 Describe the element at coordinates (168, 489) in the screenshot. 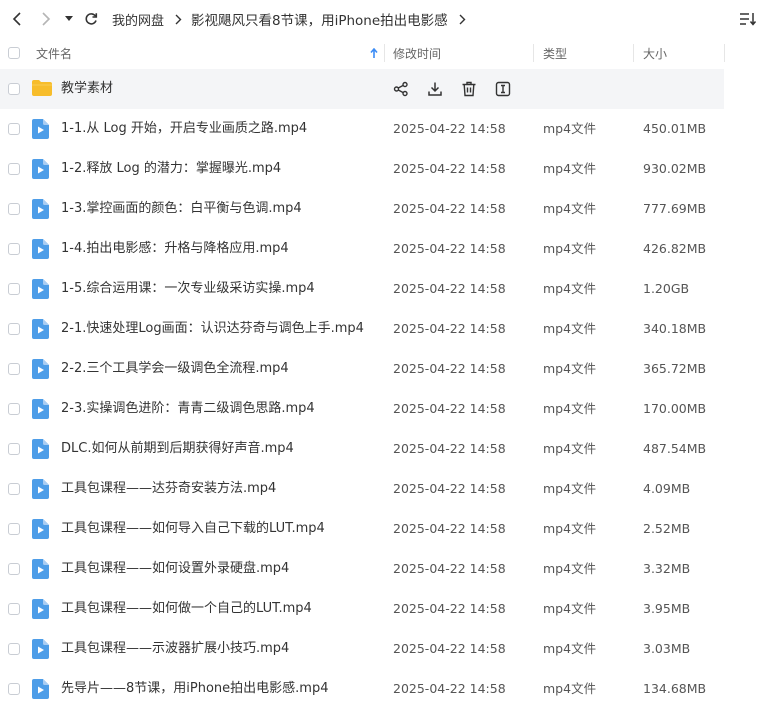

I see `file-name: 工具包课程——达芬奇安装方法.mp4` at that location.